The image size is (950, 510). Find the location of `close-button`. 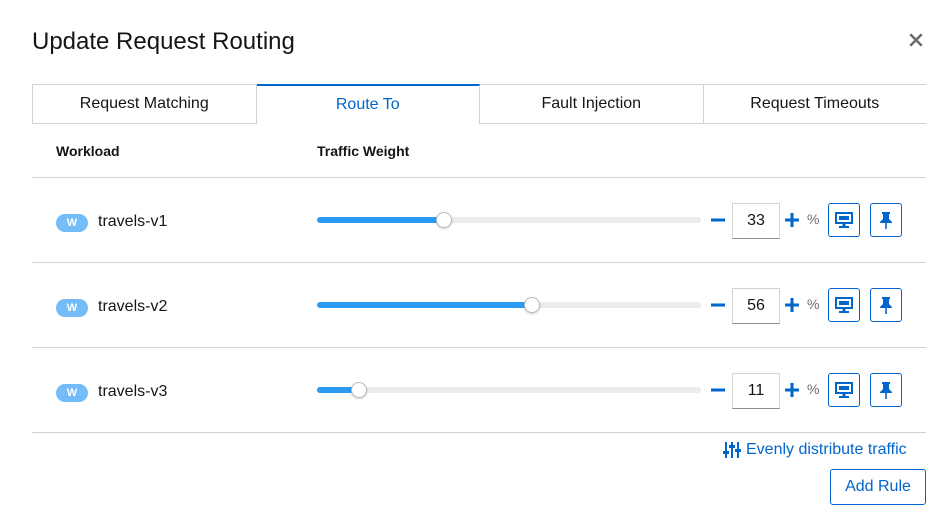

close-button is located at coordinates (916, 40).